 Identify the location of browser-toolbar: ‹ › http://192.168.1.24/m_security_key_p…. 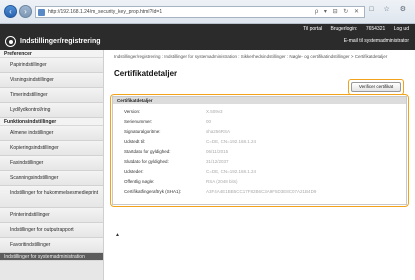
(207, 12).